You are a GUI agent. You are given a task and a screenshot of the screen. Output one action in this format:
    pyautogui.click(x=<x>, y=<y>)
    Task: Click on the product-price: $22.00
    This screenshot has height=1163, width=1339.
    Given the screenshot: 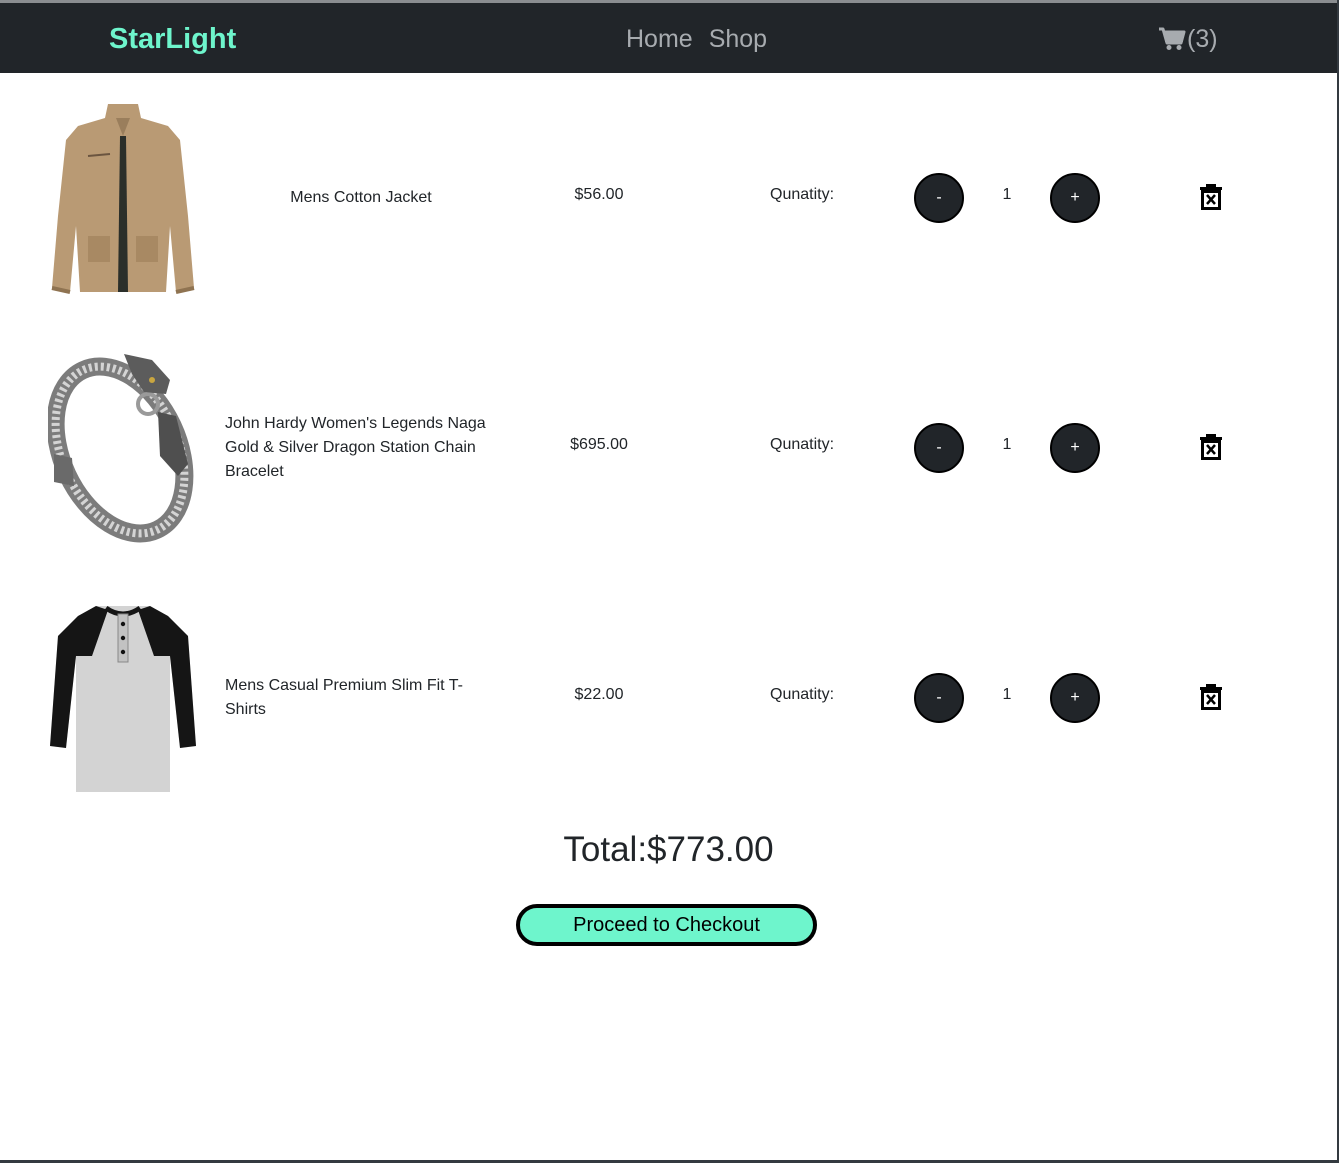 What is the action you would take?
    pyautogui.click(x=599, y=694)
    